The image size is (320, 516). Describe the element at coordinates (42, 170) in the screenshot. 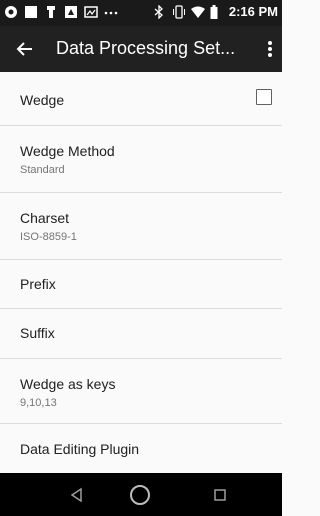

I see `setting-value: Standard` at that location.